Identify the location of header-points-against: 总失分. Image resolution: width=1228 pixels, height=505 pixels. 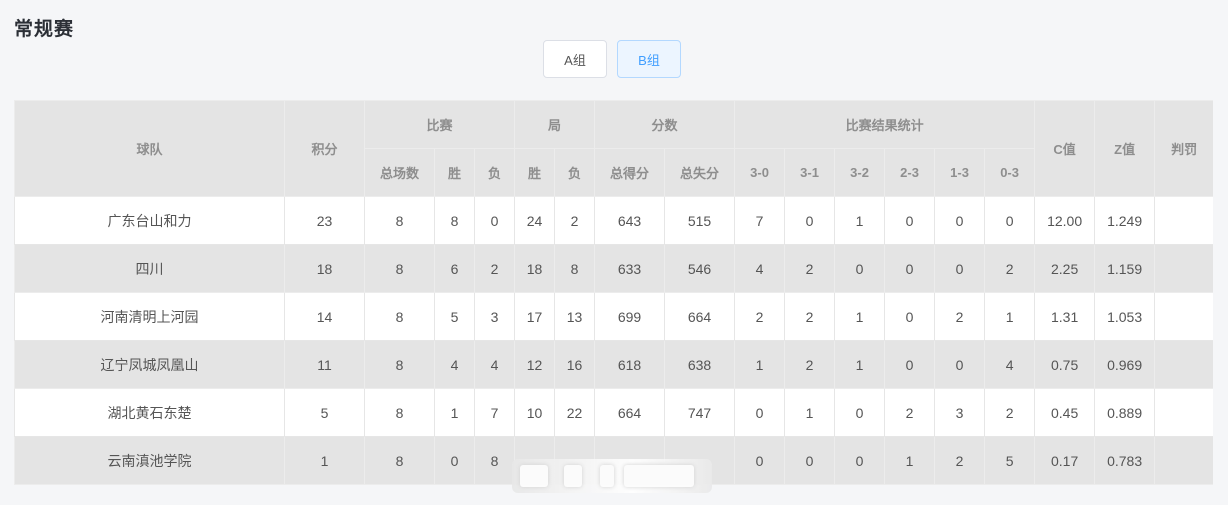
(700, 172).